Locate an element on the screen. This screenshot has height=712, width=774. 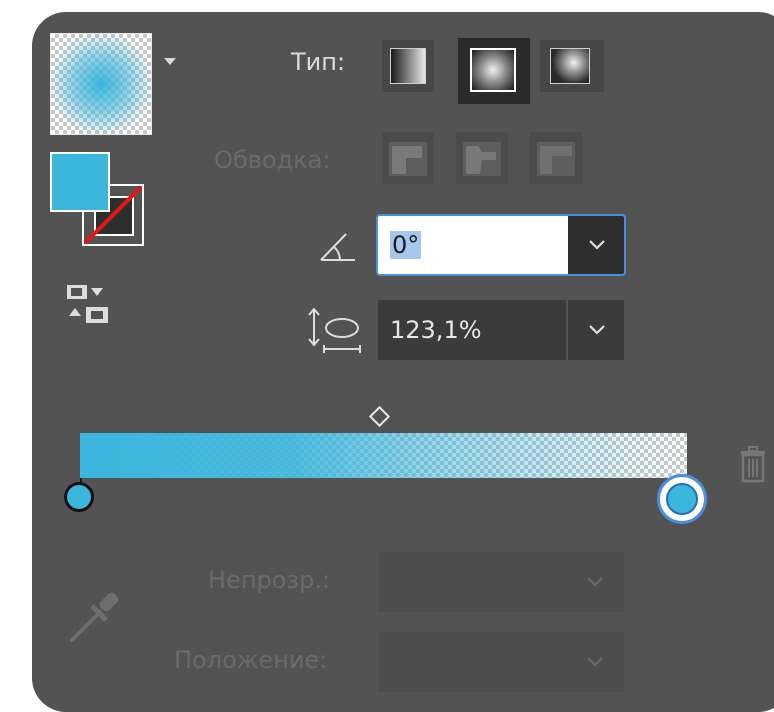
stroke-within-icon is located at coordinates (408, 159).